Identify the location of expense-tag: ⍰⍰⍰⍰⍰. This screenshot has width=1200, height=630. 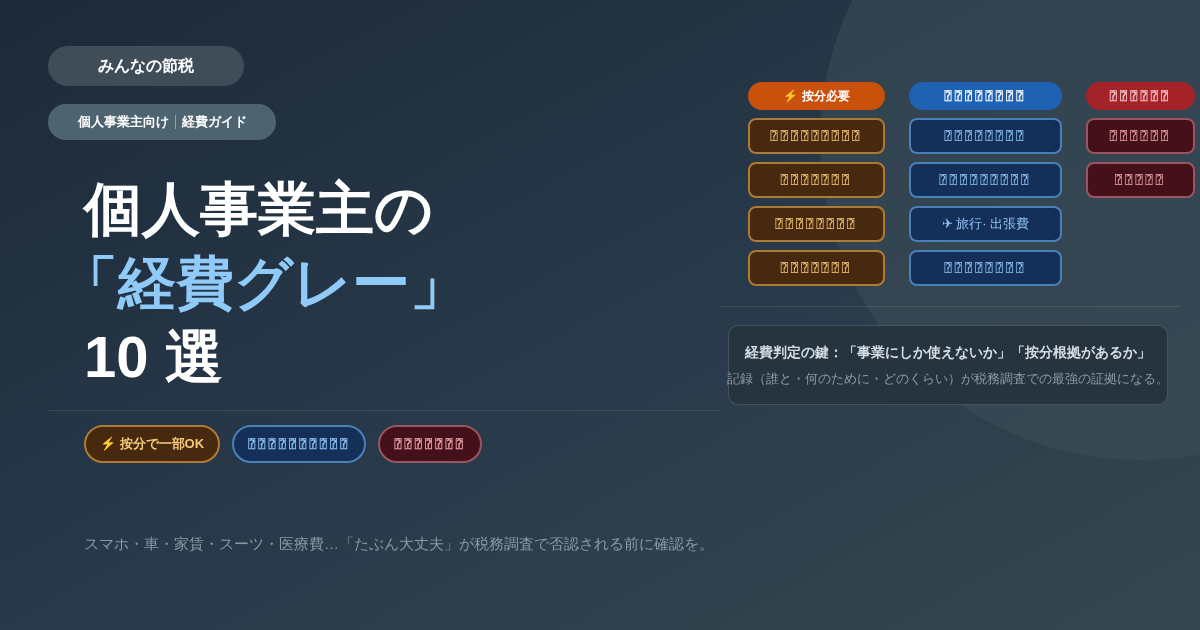
(1140, 180).